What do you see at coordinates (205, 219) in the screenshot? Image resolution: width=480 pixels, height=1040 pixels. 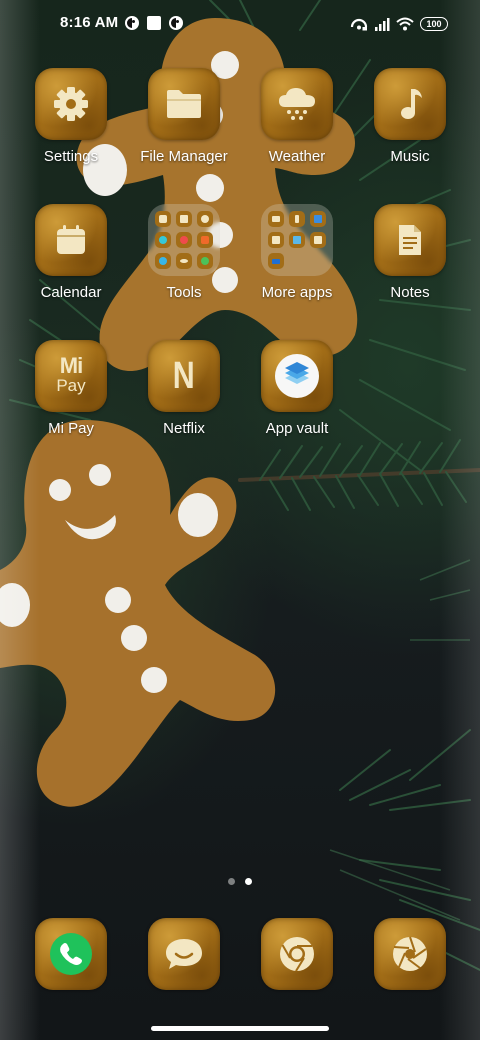 I see `mini-compass-icon` at bounding box center [205, 219].